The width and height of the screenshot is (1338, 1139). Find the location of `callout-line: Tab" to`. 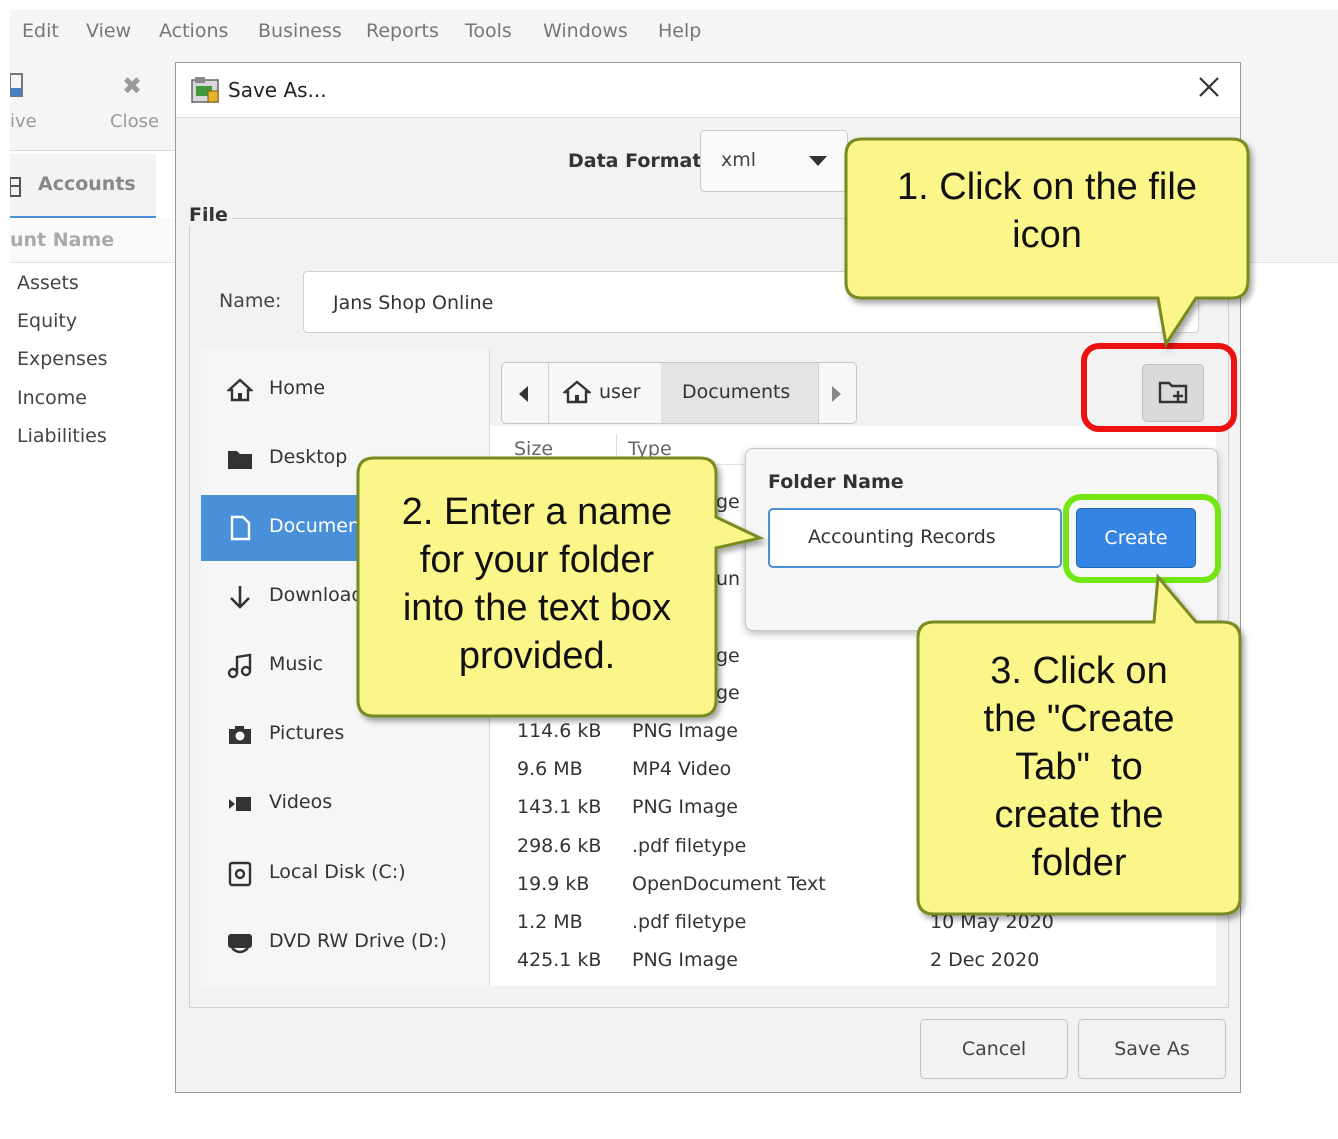

callout-line: Tab" to is located at coordinates (1079, 767).